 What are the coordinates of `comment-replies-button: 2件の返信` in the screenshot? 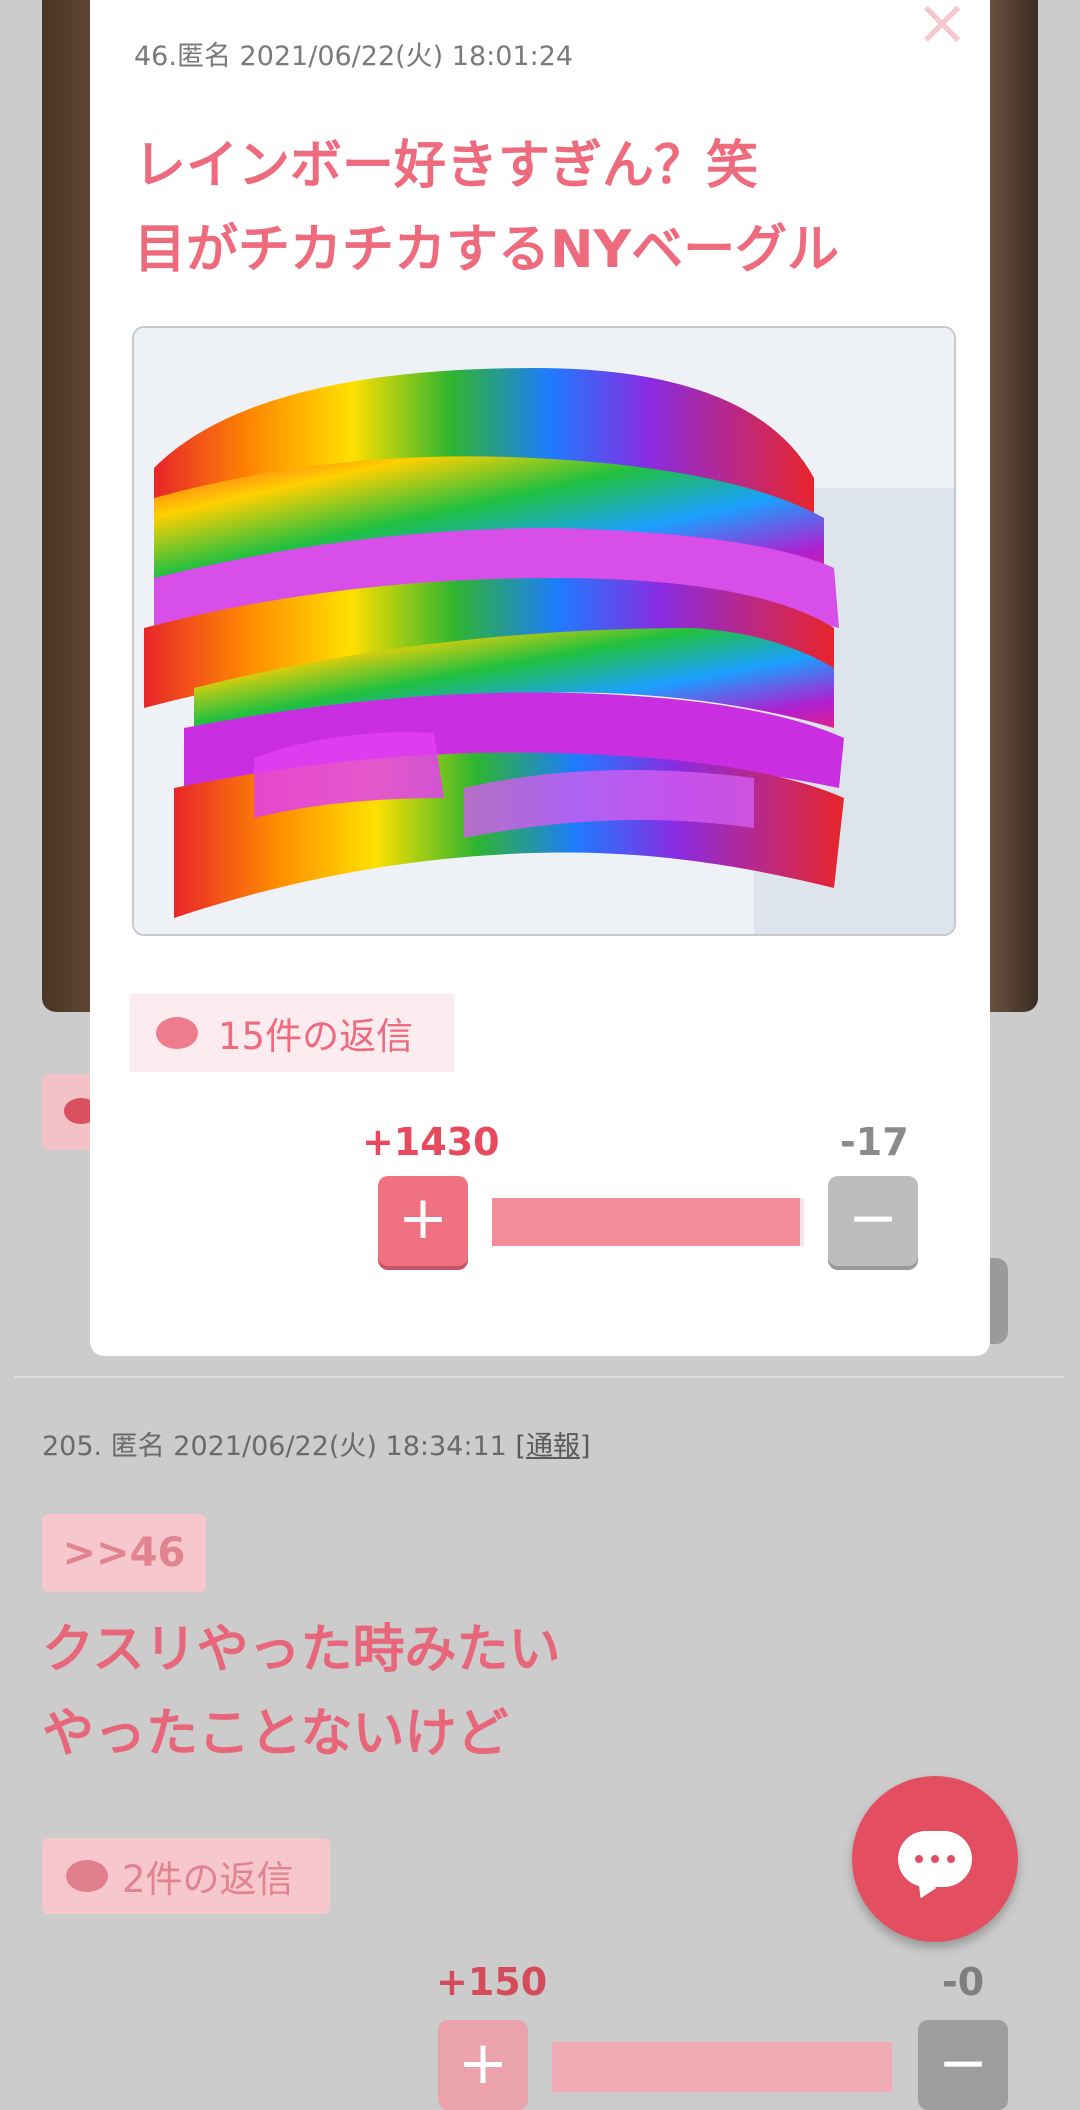 It's located at (186, 1876).